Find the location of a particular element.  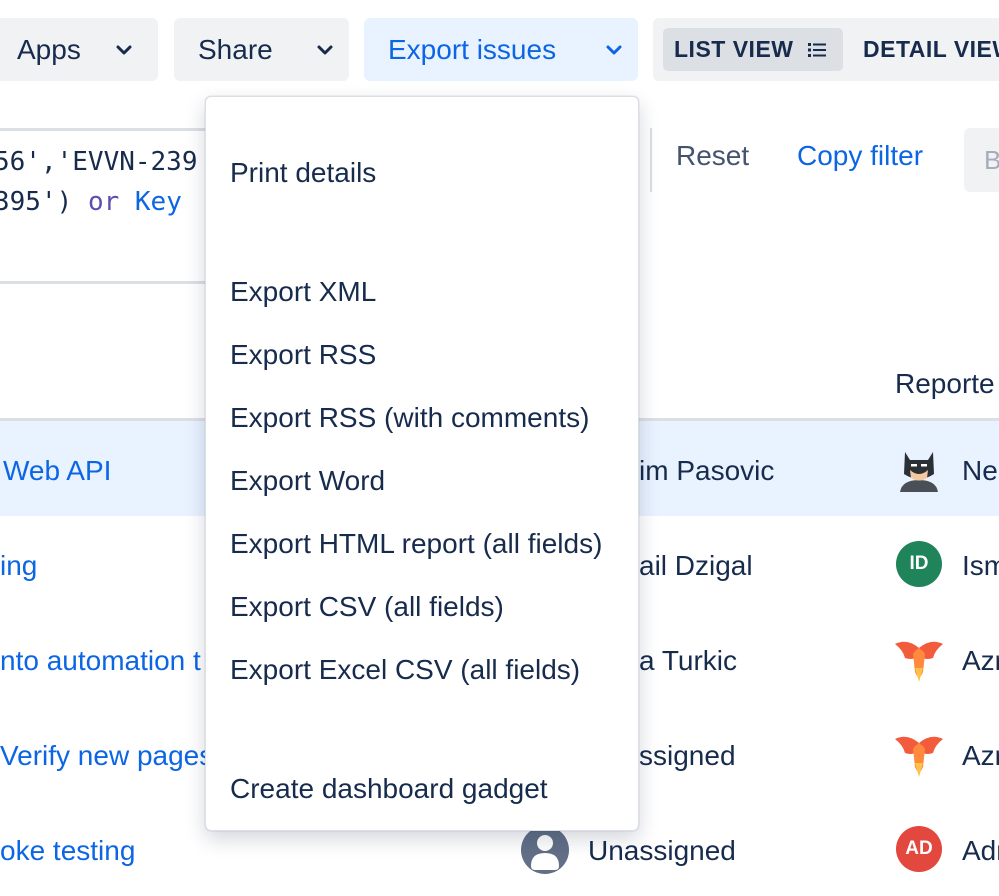

menu-item-export-xml: Export XML is located at coordinates (303, 292).